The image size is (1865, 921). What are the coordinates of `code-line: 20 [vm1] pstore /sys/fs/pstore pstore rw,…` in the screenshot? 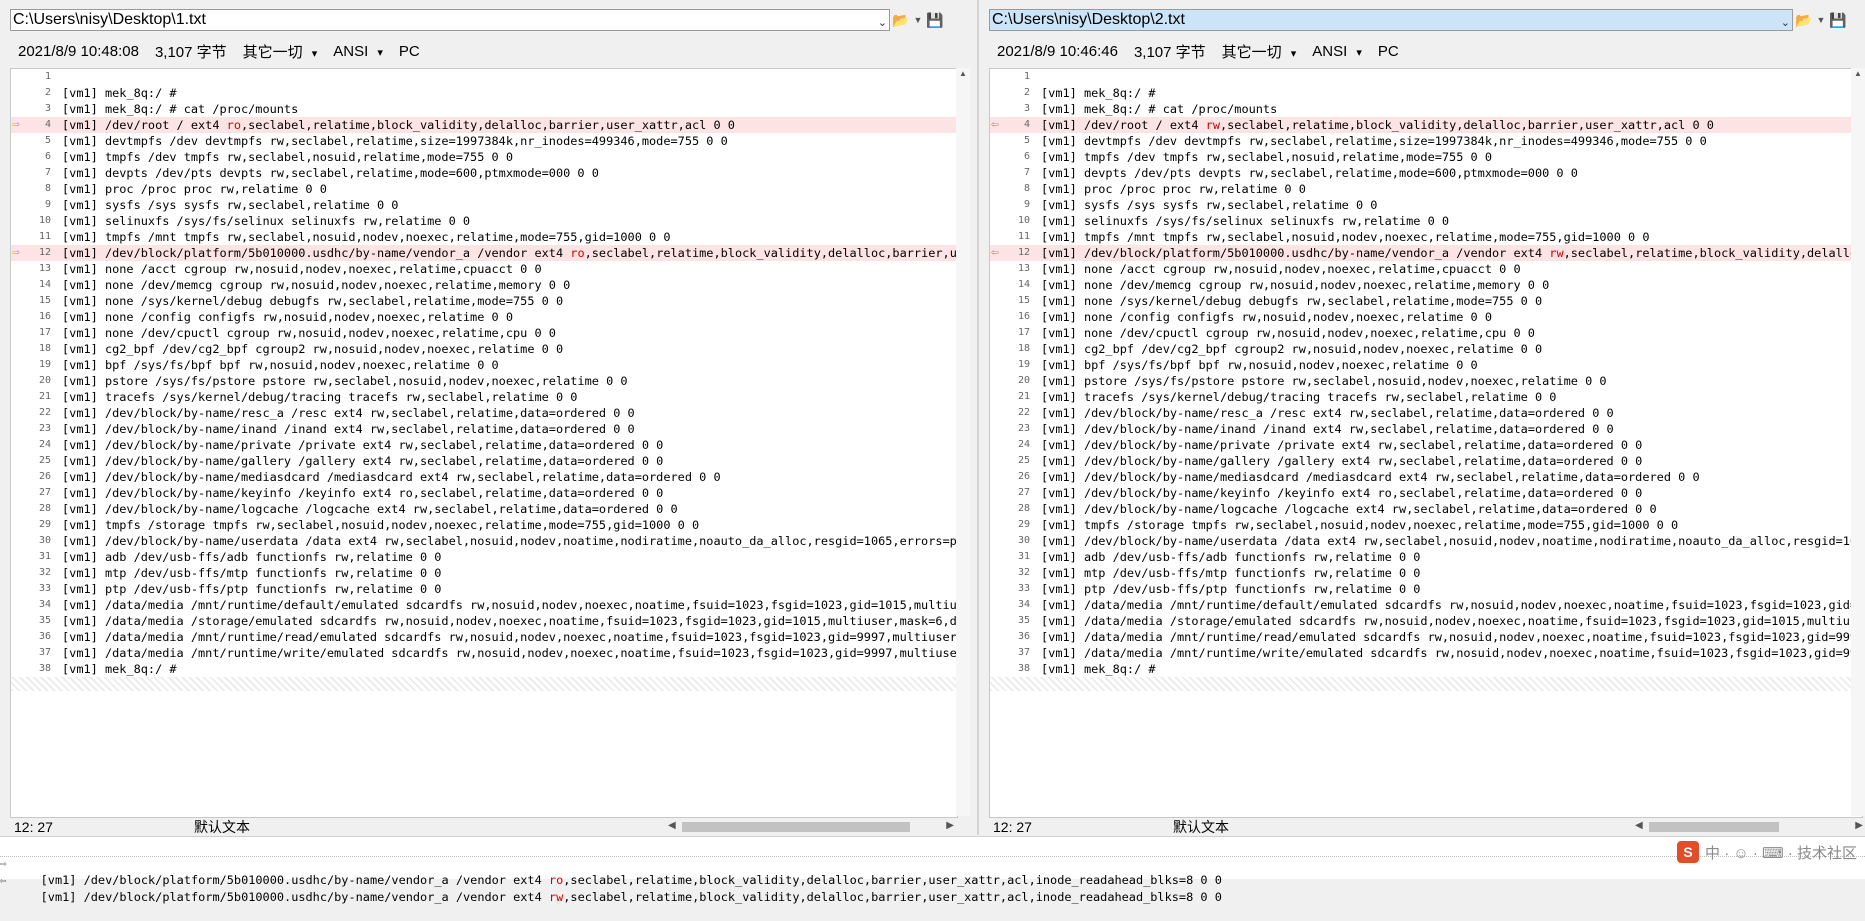 It's located at (484, 381).